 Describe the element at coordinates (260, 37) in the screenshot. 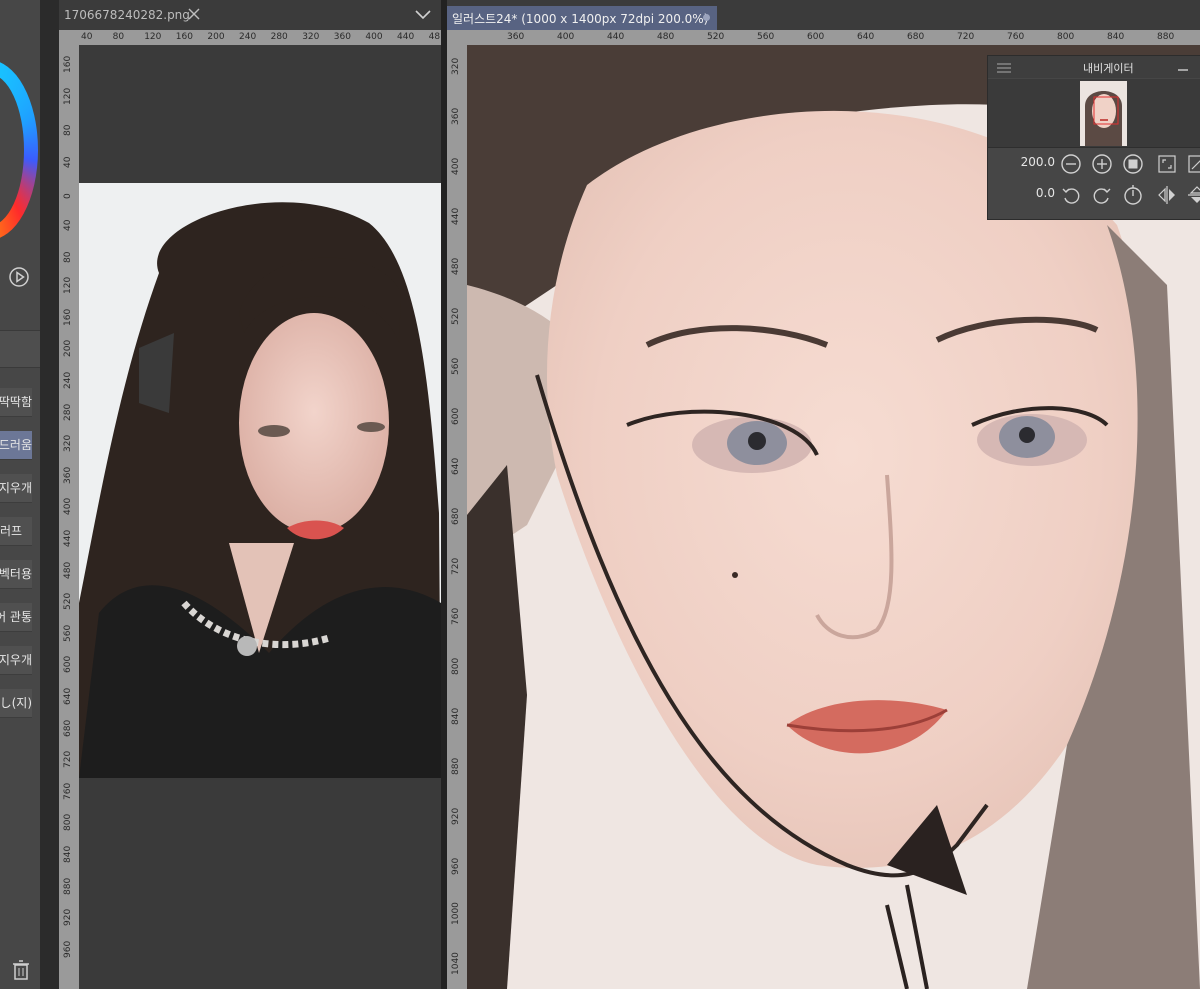

I see `horizontal-ruler: 40 80 120 160 200 240 280 320 360 400 440 48` at that location.